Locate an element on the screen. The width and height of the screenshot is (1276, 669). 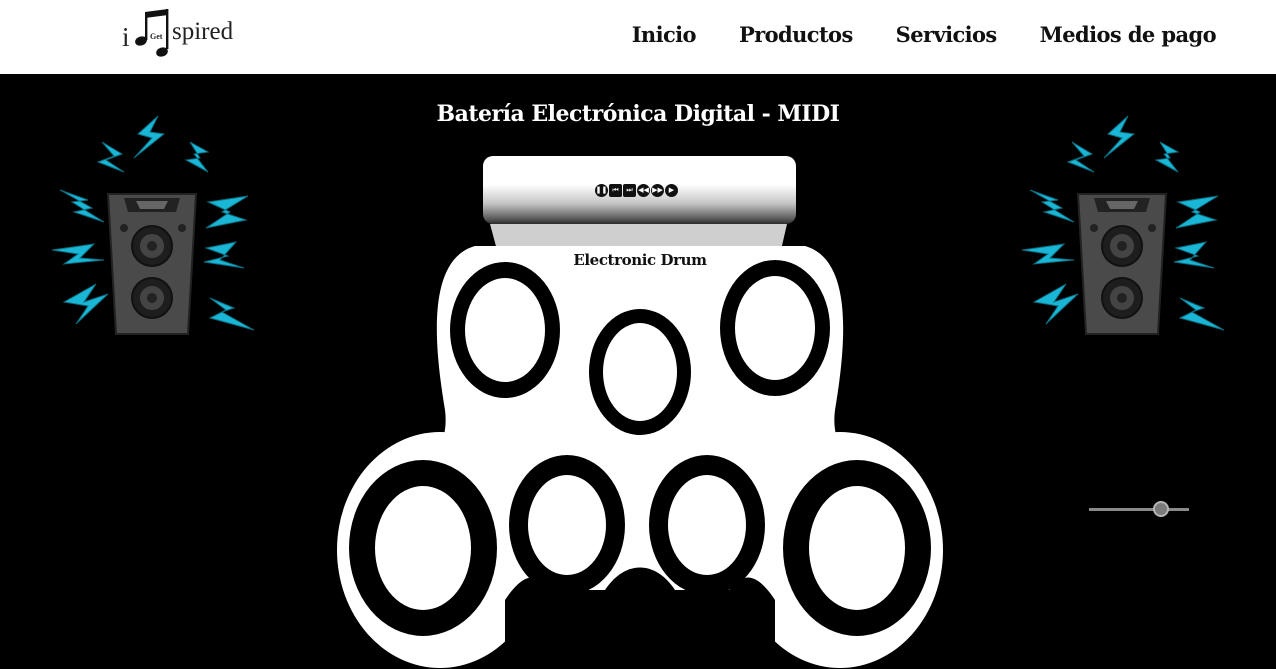
volume-slider is located at coordinates (1139, 510).